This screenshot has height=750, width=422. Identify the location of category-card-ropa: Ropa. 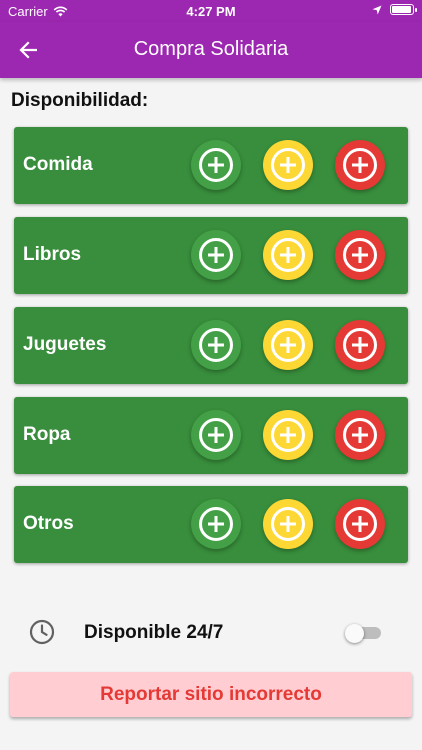
(211, 435).